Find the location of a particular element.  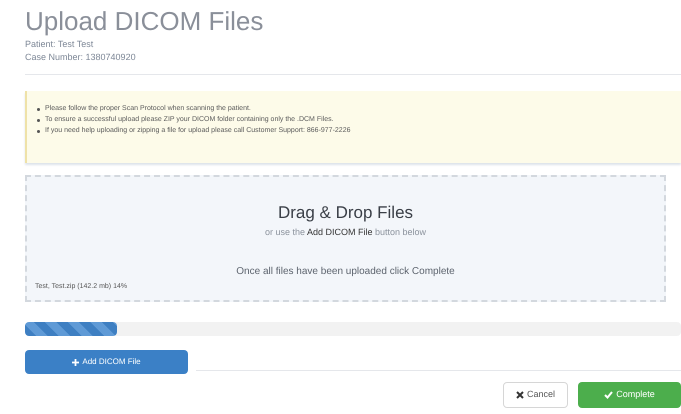

drop-instruction: Once all files have been uploaded click Complete is located at coordinates (345, 272).